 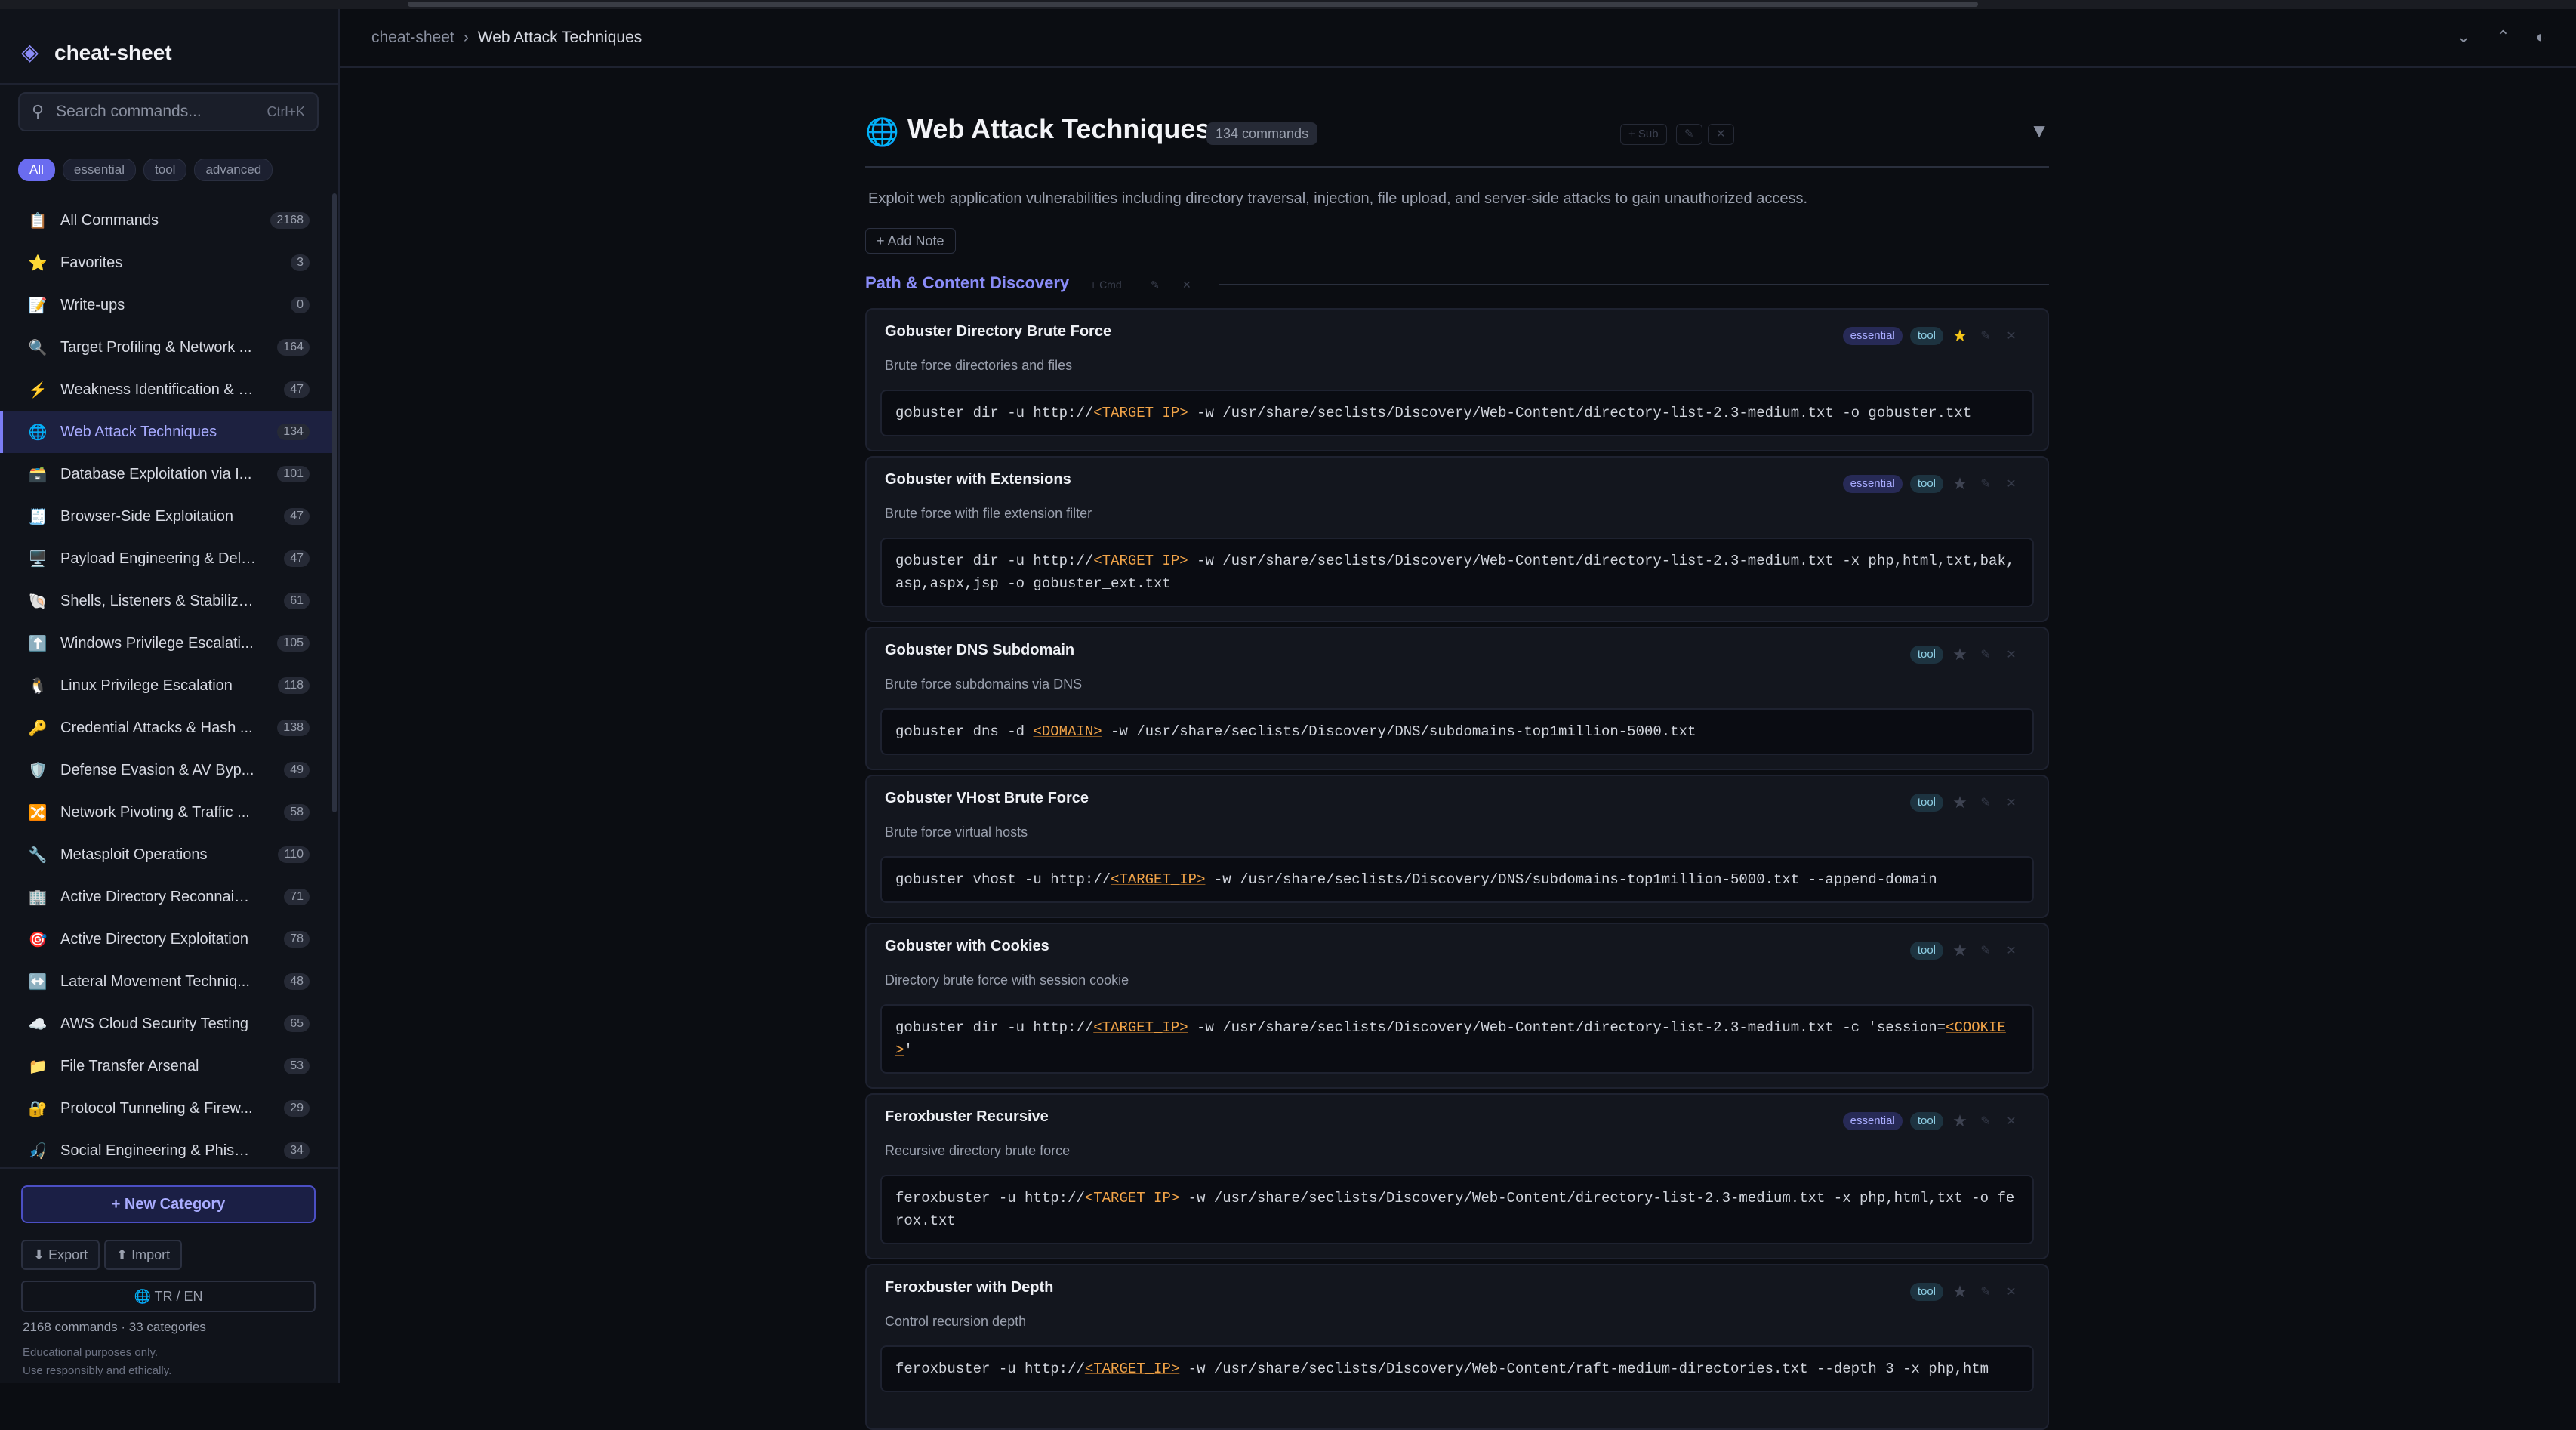 I want to click on add-command-button: + Cmd, so click(x=1106, y=284).